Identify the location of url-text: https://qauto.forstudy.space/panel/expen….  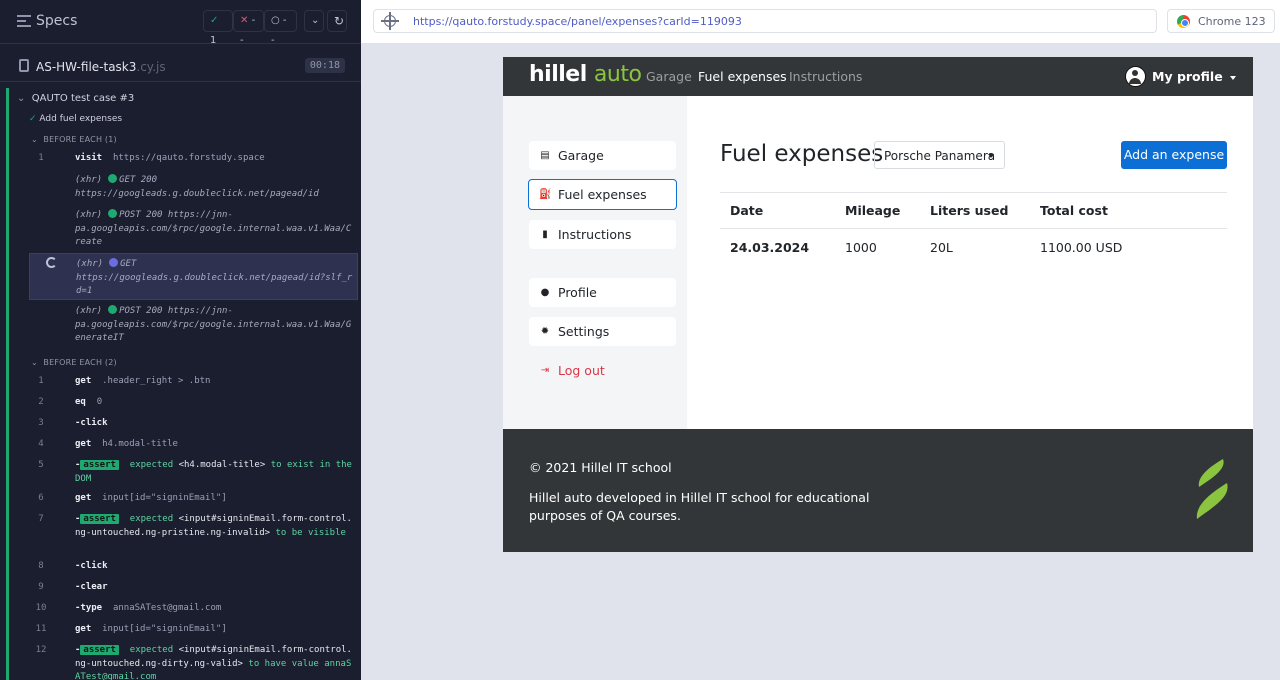
(577, 21).